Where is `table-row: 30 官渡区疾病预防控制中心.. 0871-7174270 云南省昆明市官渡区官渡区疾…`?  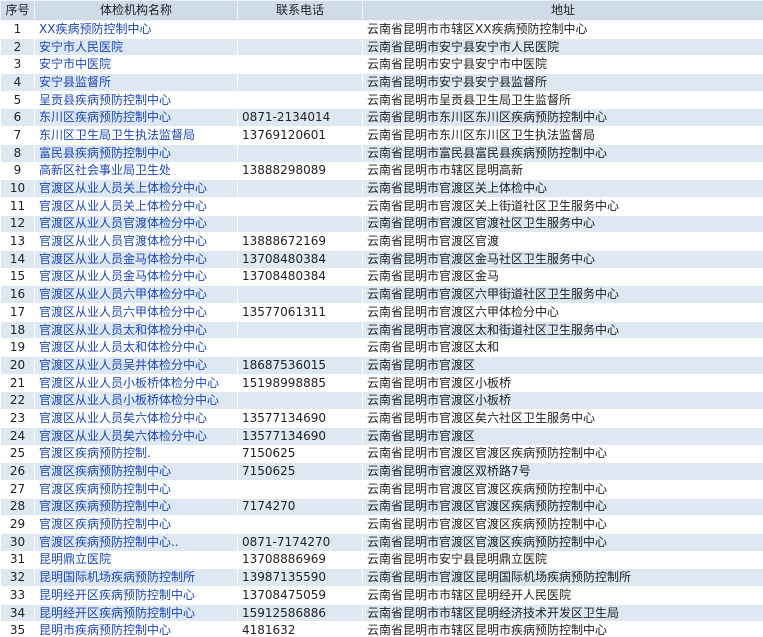
table-row: 30 官渡区疾病预防控制中心.. 0871-7174270 云南省昆明市官渡区官渡区疾… is located at coordinates (381, 542).